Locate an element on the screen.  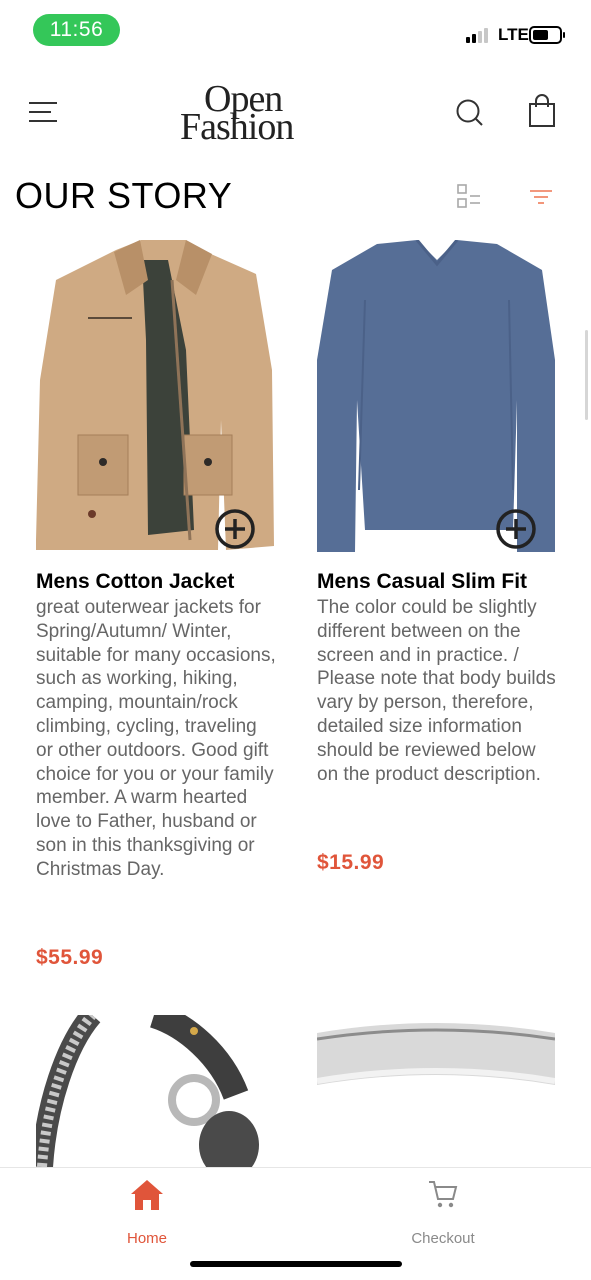
bangle-image is located at coordinates (436, 1091).